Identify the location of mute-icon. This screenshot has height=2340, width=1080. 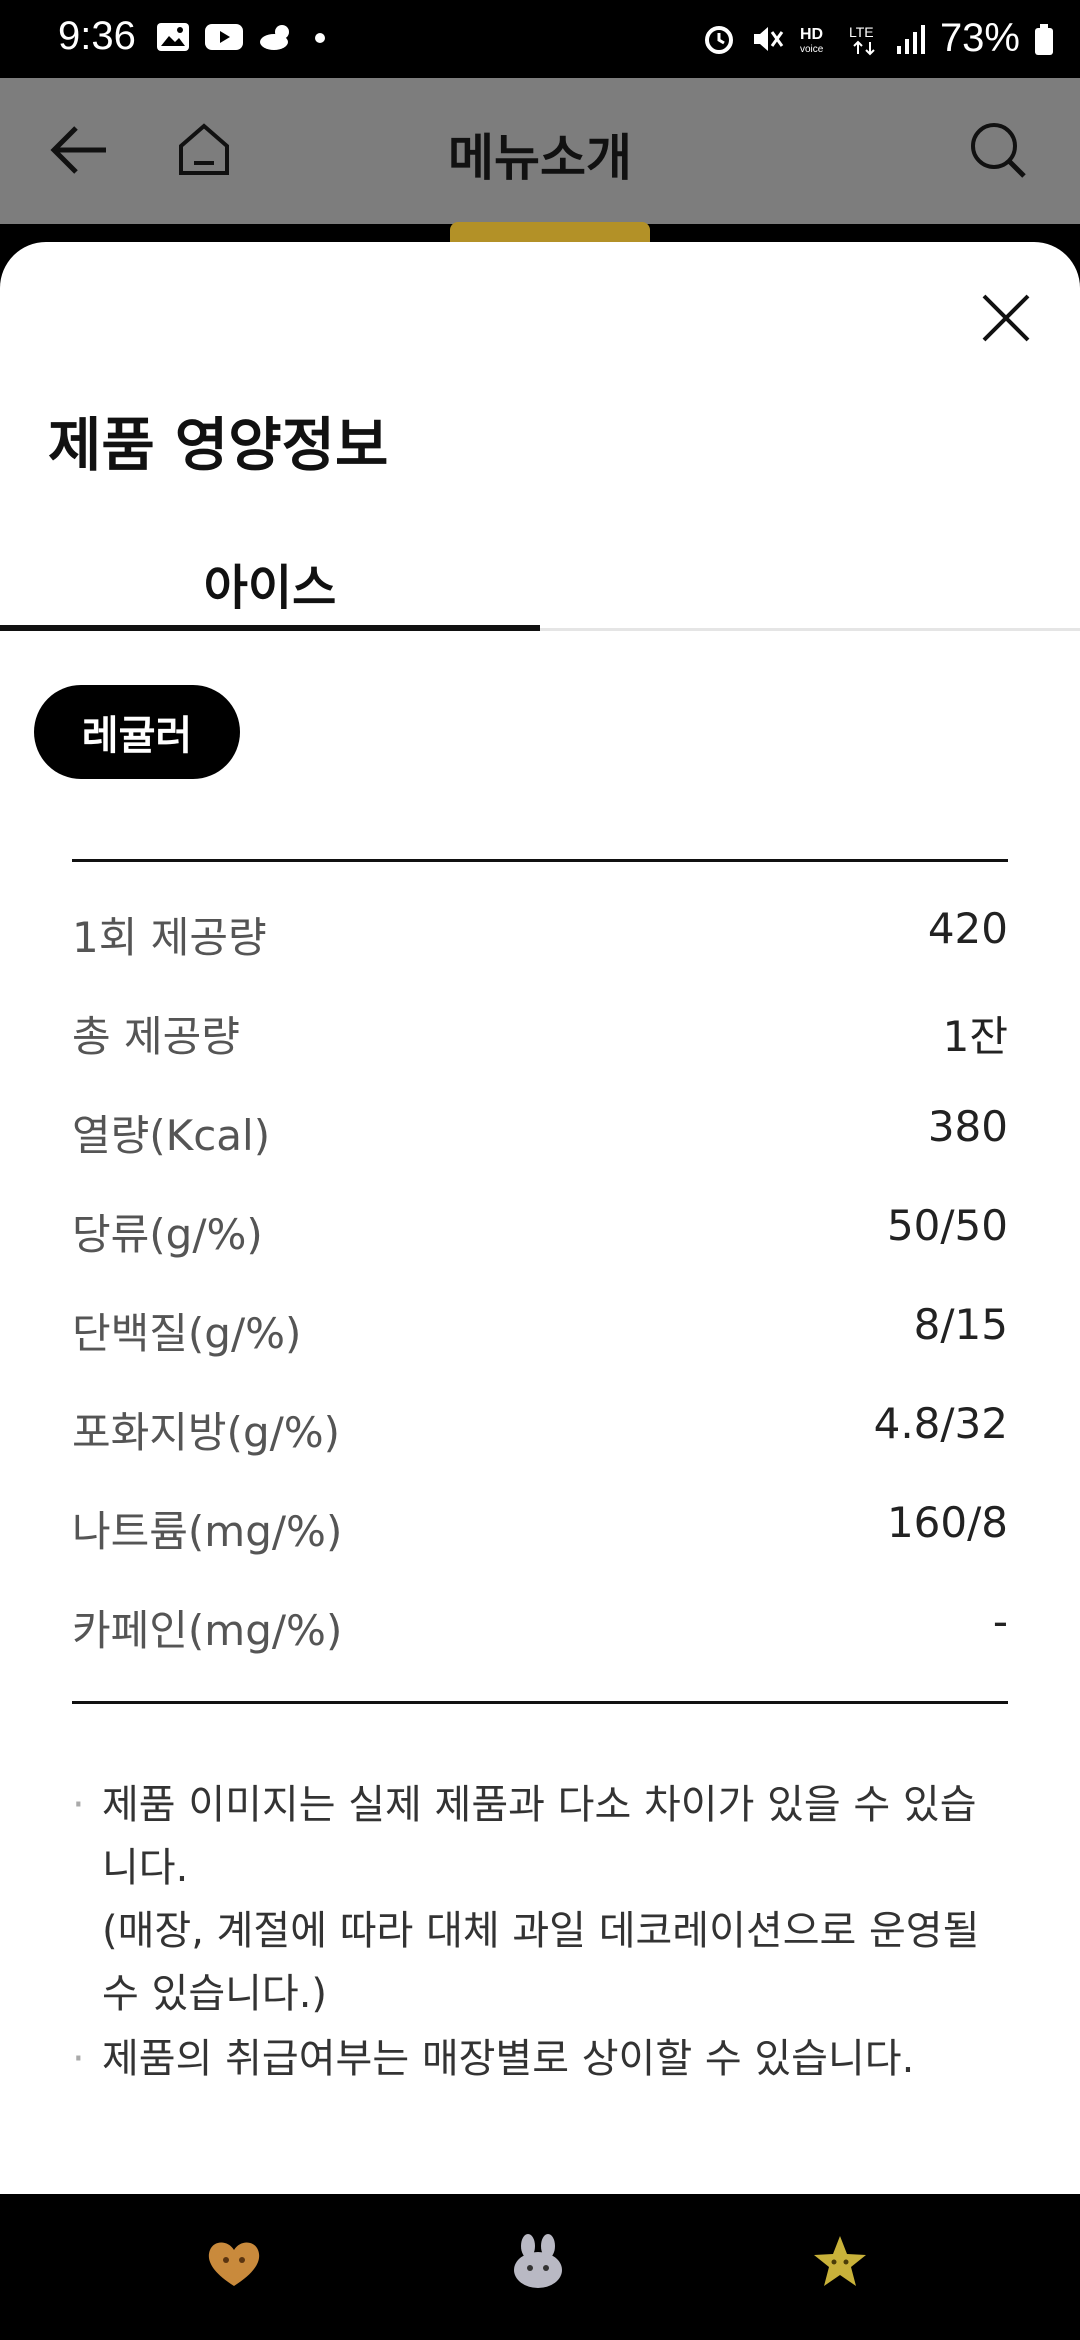
(768, 38).